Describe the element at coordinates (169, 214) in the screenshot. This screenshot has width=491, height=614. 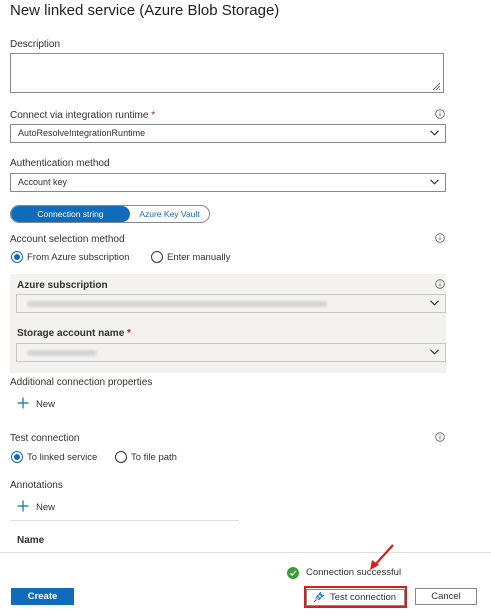
I see `tab-azure-key-vault: Azure Key Vault` at that location.